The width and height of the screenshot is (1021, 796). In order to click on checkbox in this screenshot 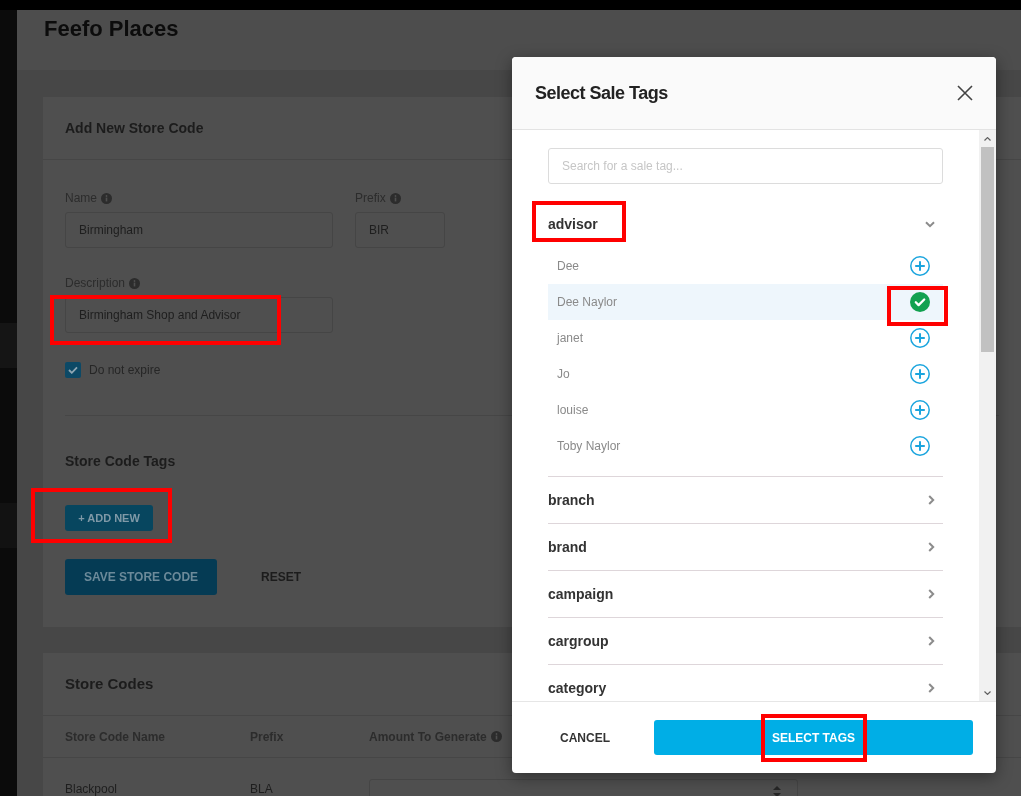, I will do `click(73, 370)`.